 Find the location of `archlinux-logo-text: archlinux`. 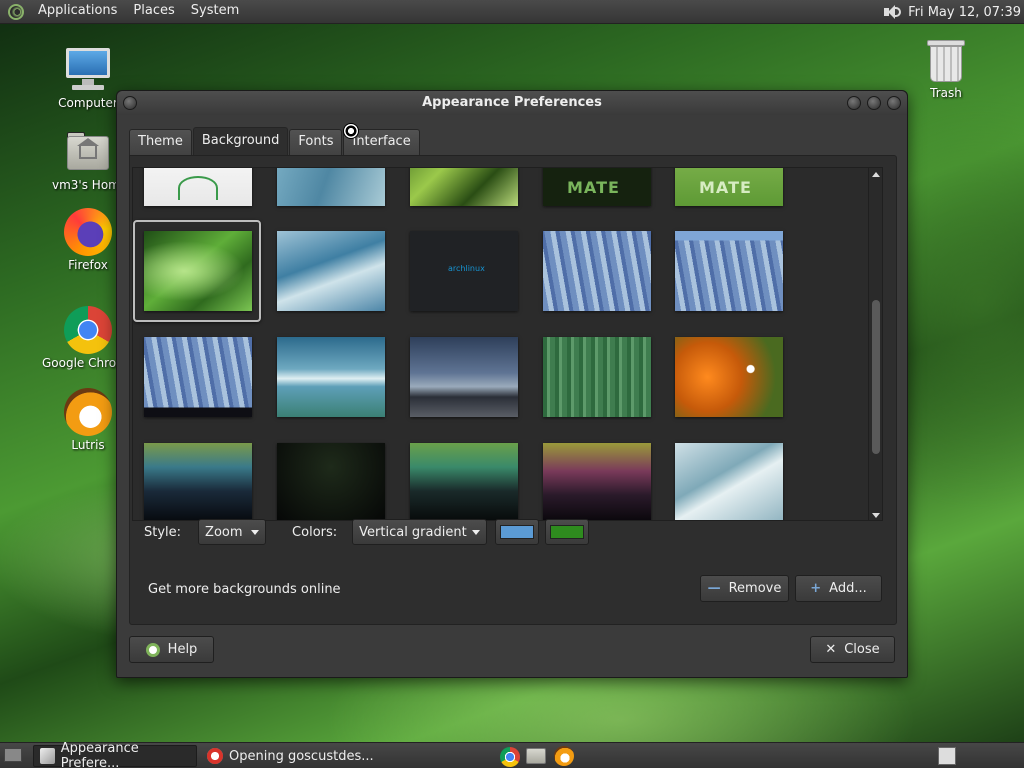

archlinux-logo-text: archlinux is located at coordinates (466, 268).